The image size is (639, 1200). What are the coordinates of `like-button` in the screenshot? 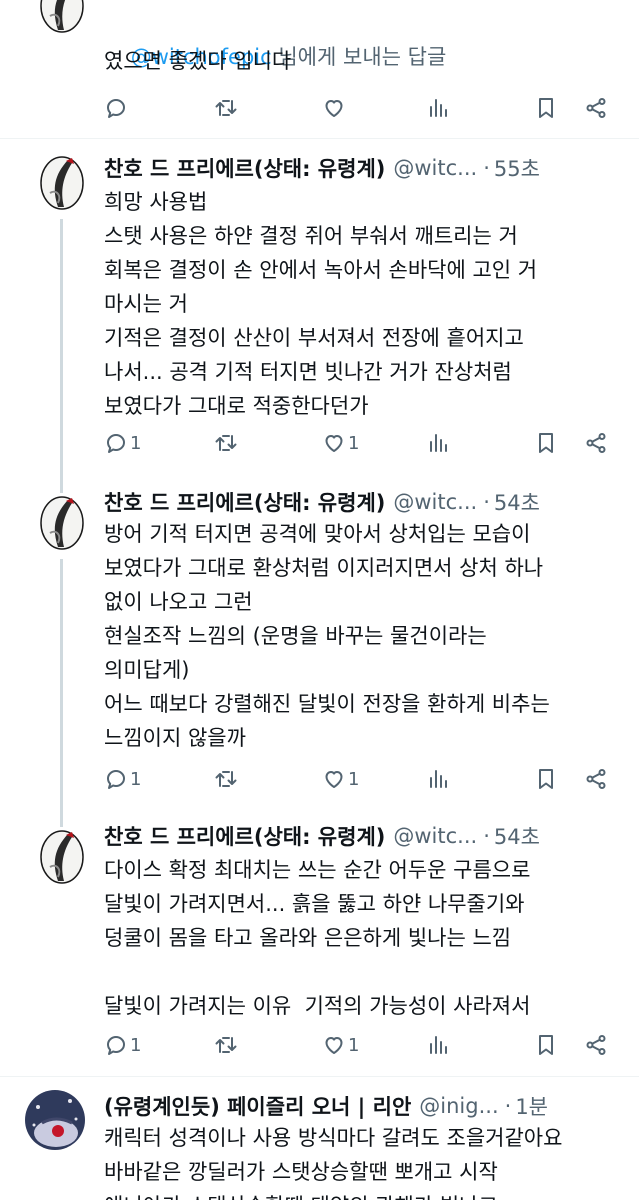 It's located at (334, 108).